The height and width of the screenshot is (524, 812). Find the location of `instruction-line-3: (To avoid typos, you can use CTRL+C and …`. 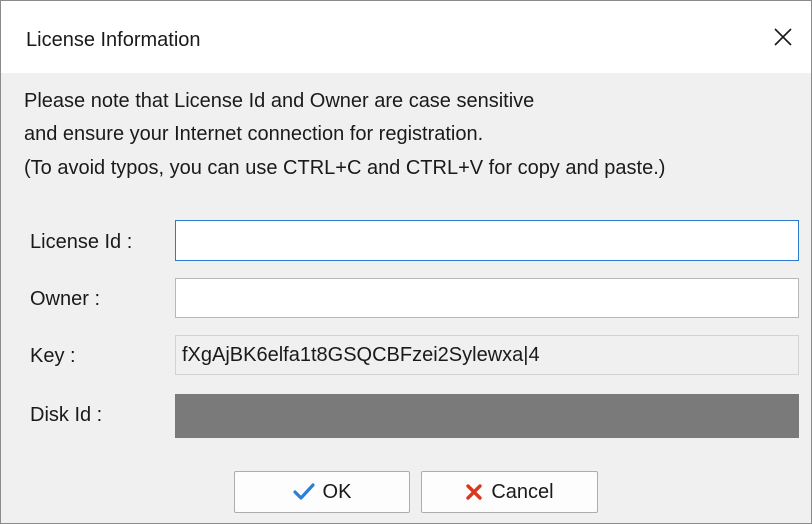

instruction-line-3: (To avoid typos, you can use CTRL+C and … is located at coordinates (345, 168).